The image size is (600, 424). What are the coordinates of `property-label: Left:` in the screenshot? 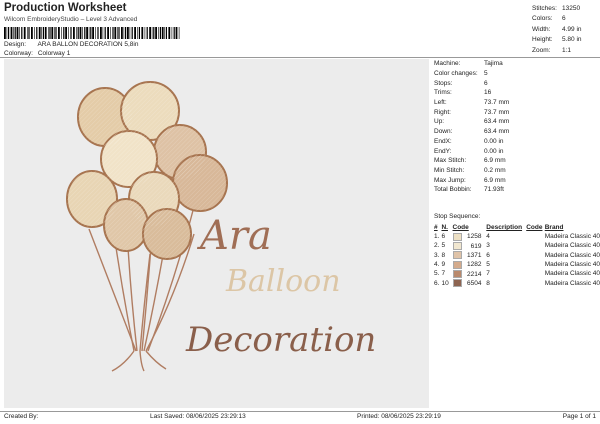 It's located at (440, 103).